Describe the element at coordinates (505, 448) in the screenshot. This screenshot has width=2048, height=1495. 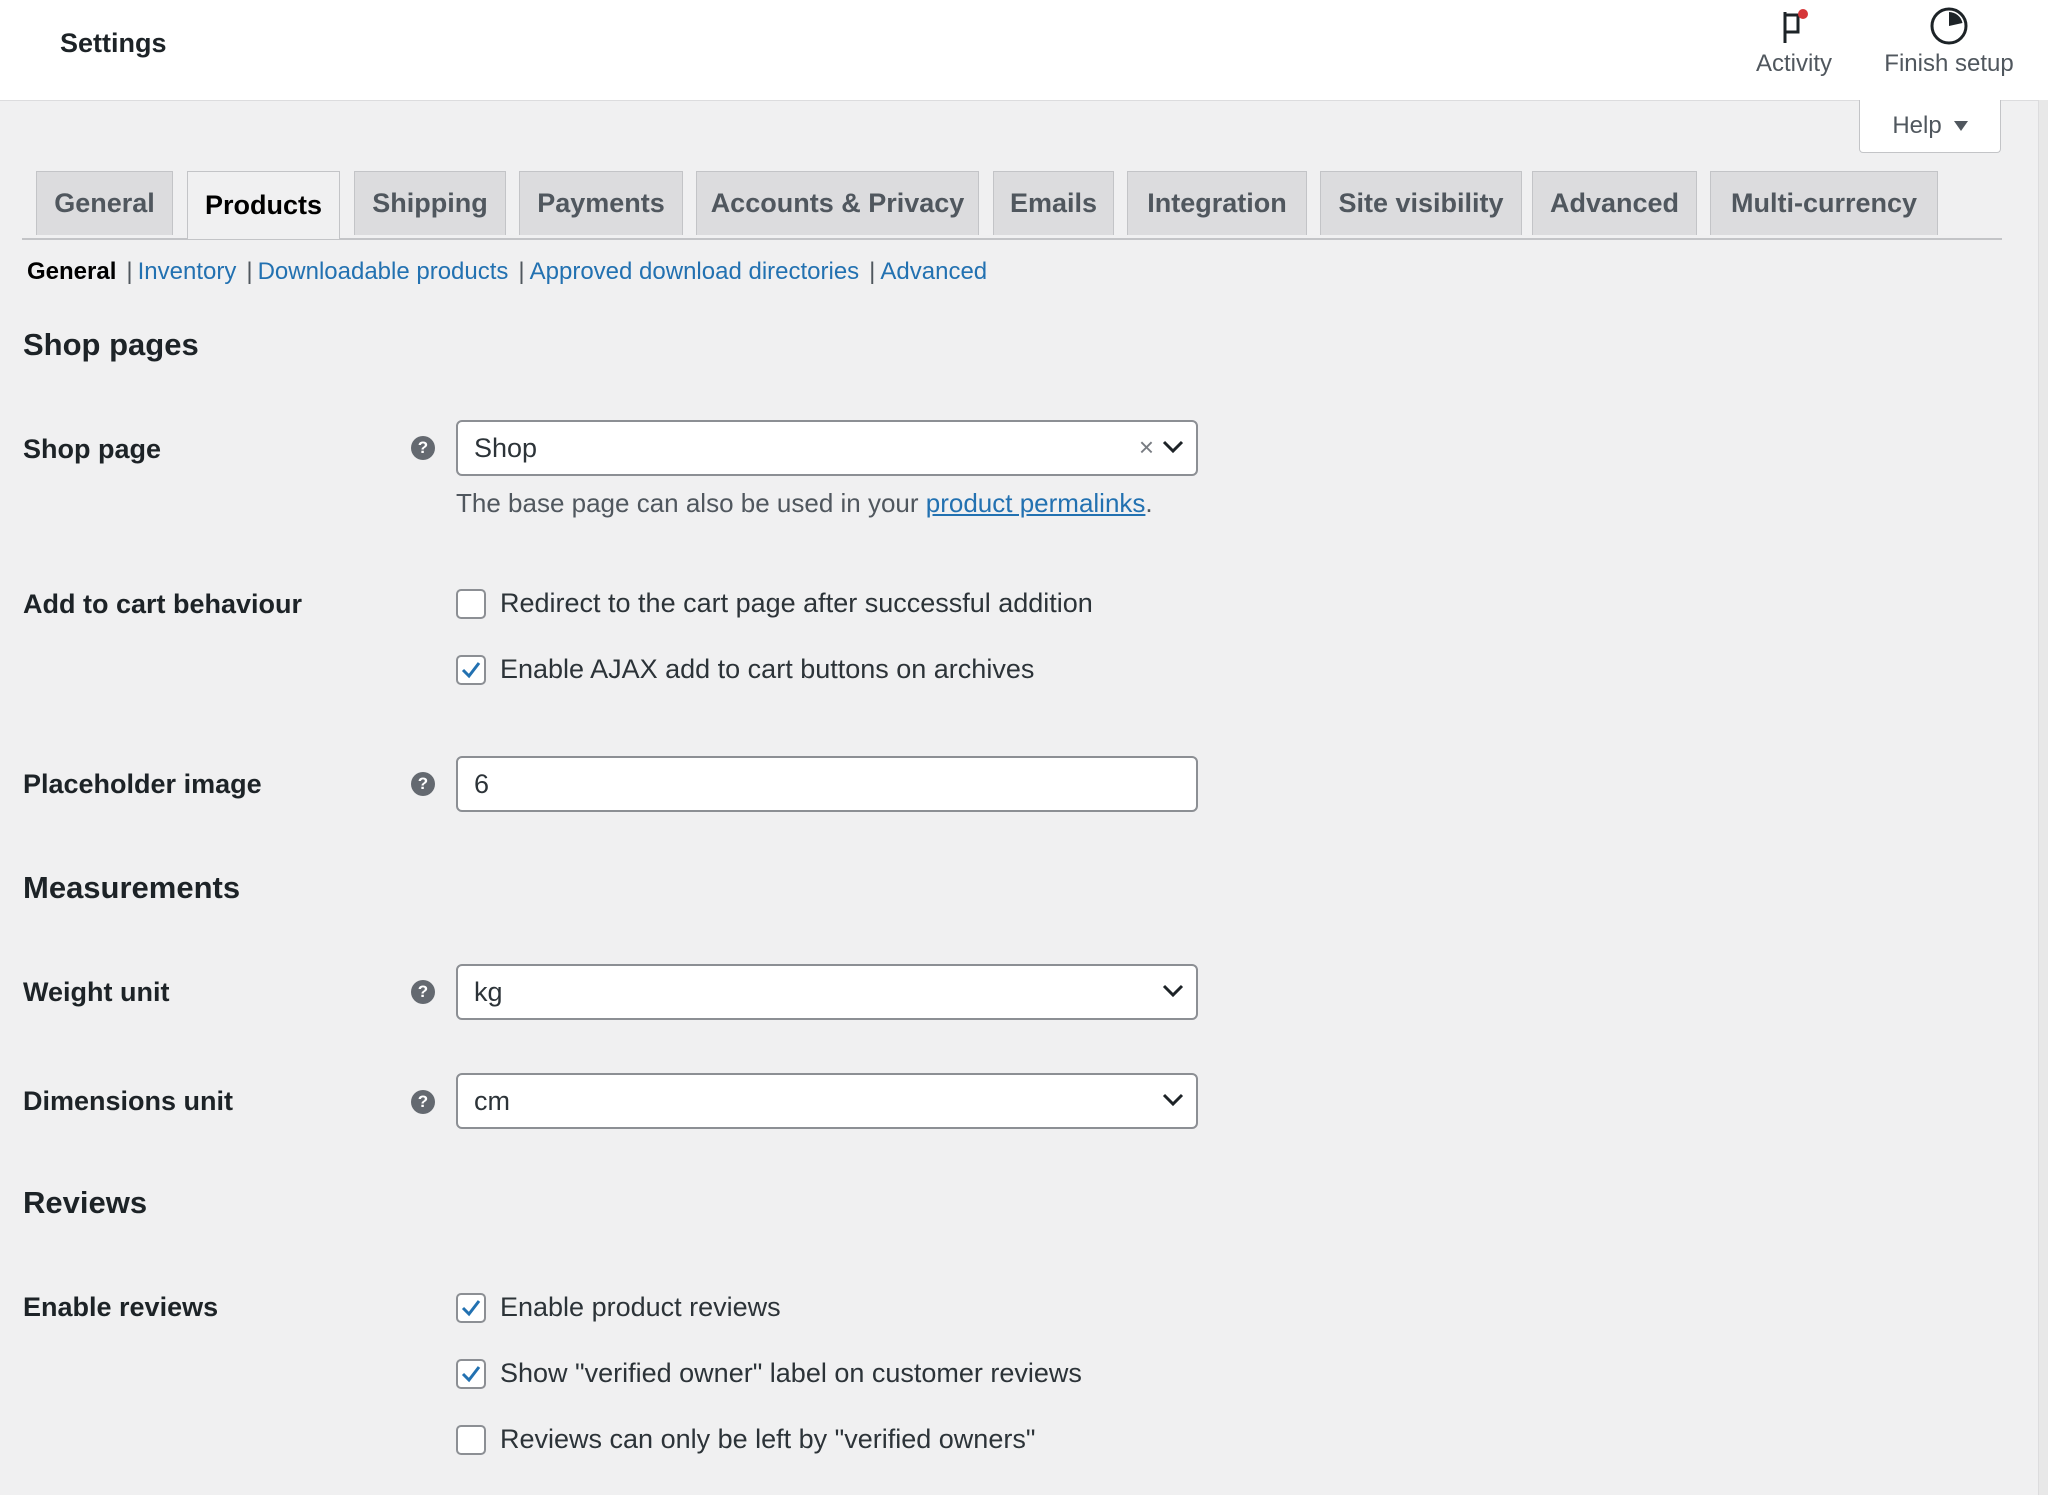
I see `shop-page-value: Shop` at that location.